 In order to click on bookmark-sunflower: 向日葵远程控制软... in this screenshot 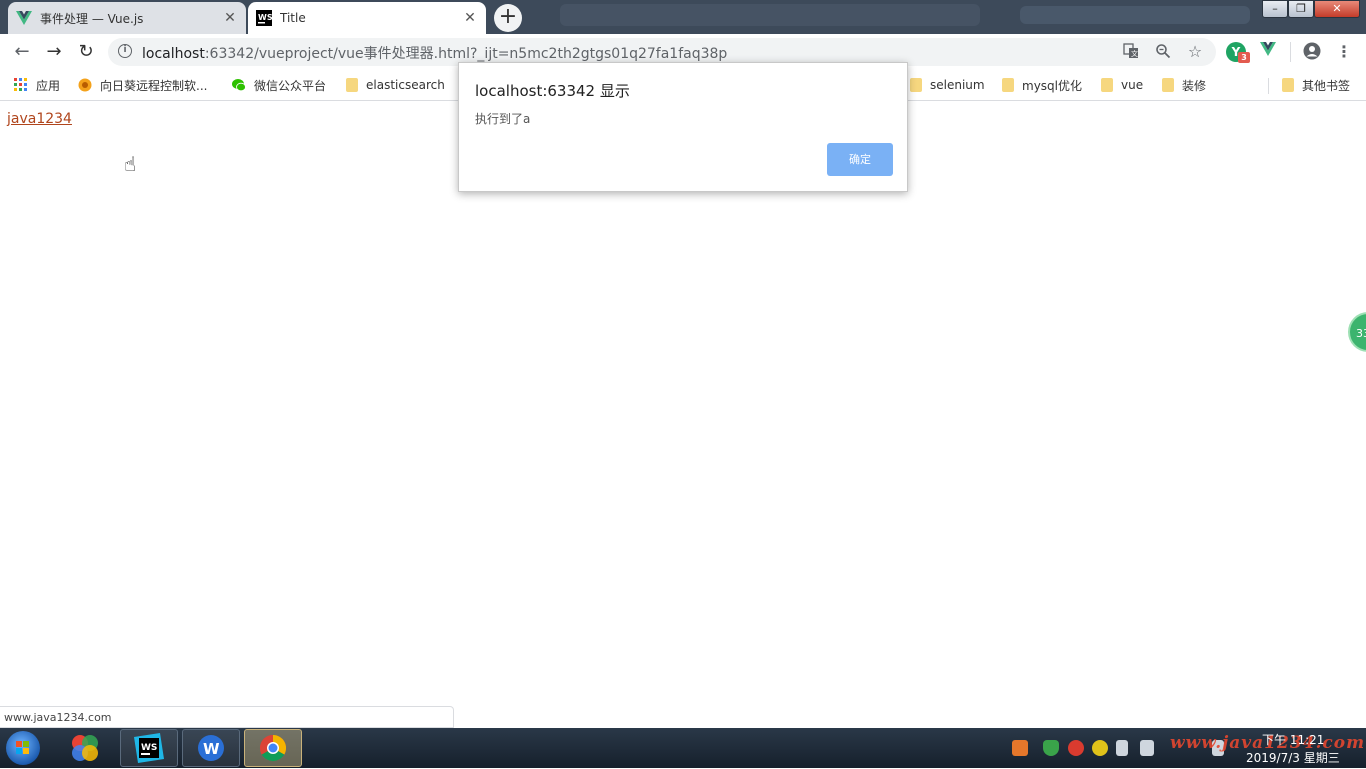, I will do `click(142, 85)`.